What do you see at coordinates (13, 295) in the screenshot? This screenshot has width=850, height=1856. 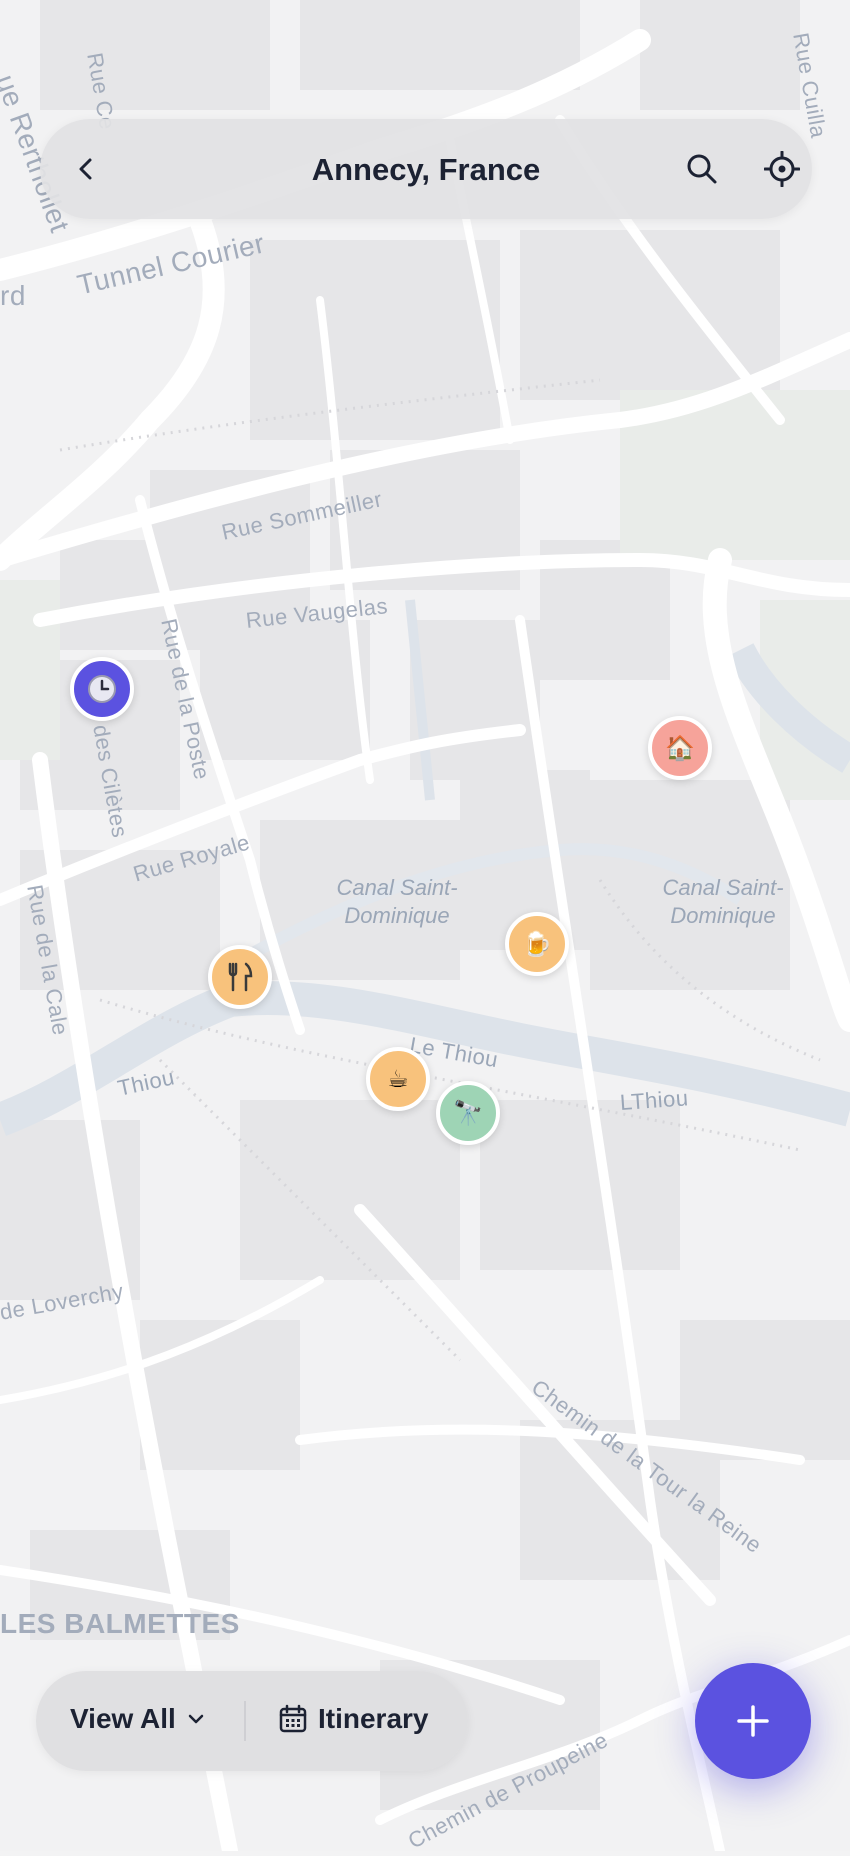 I see `street-label: rd` at bounding box center [13, 295].